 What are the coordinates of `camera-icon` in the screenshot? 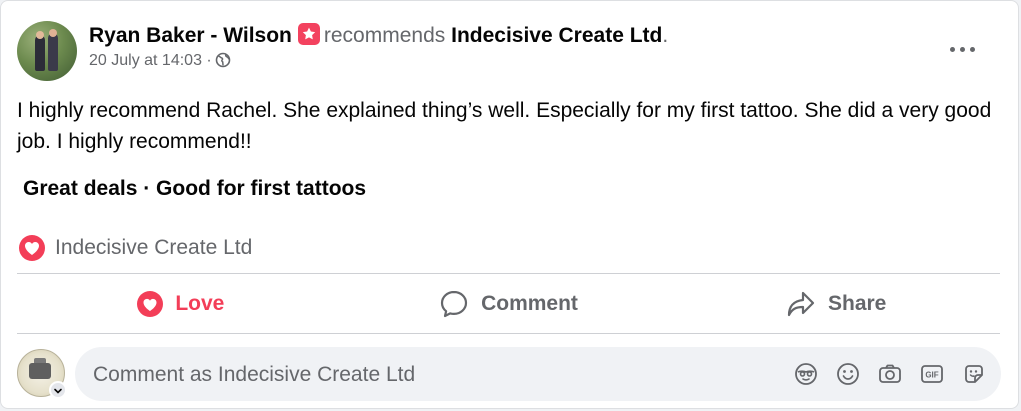 It's located at (890, 374).